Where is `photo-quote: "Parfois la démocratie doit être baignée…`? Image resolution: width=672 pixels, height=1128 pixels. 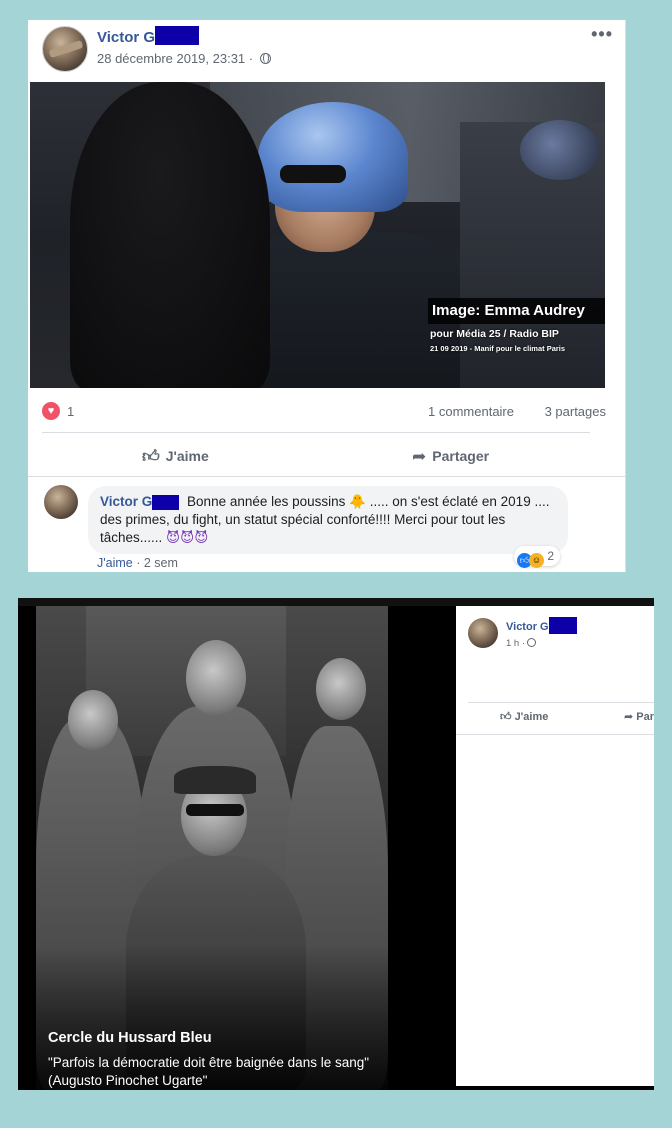
photo-quote: "Parfois la démocratie doit être baignée… is located at coordinates (209, 1071).